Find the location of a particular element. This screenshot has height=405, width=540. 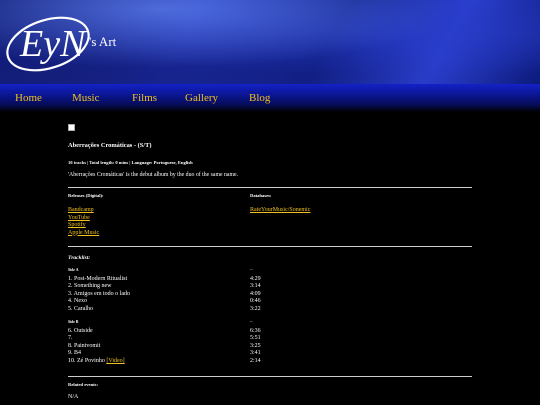

track-title: 8. Paintvomit is located at coordinates (84, 345).